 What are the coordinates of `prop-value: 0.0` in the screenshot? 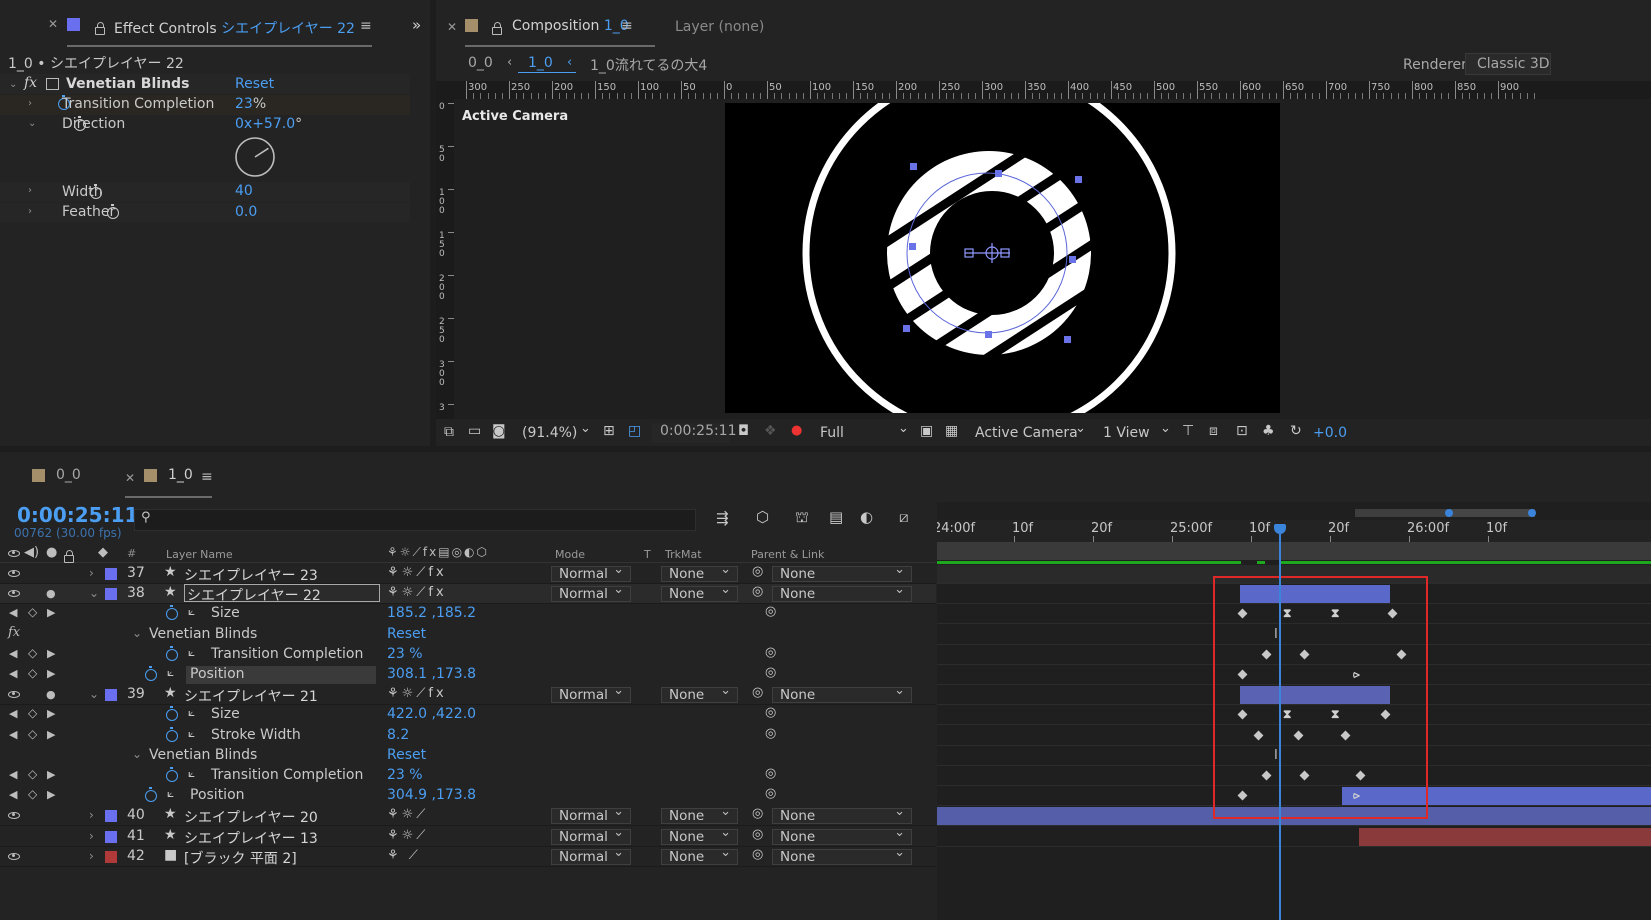 It's located at (246, 212).